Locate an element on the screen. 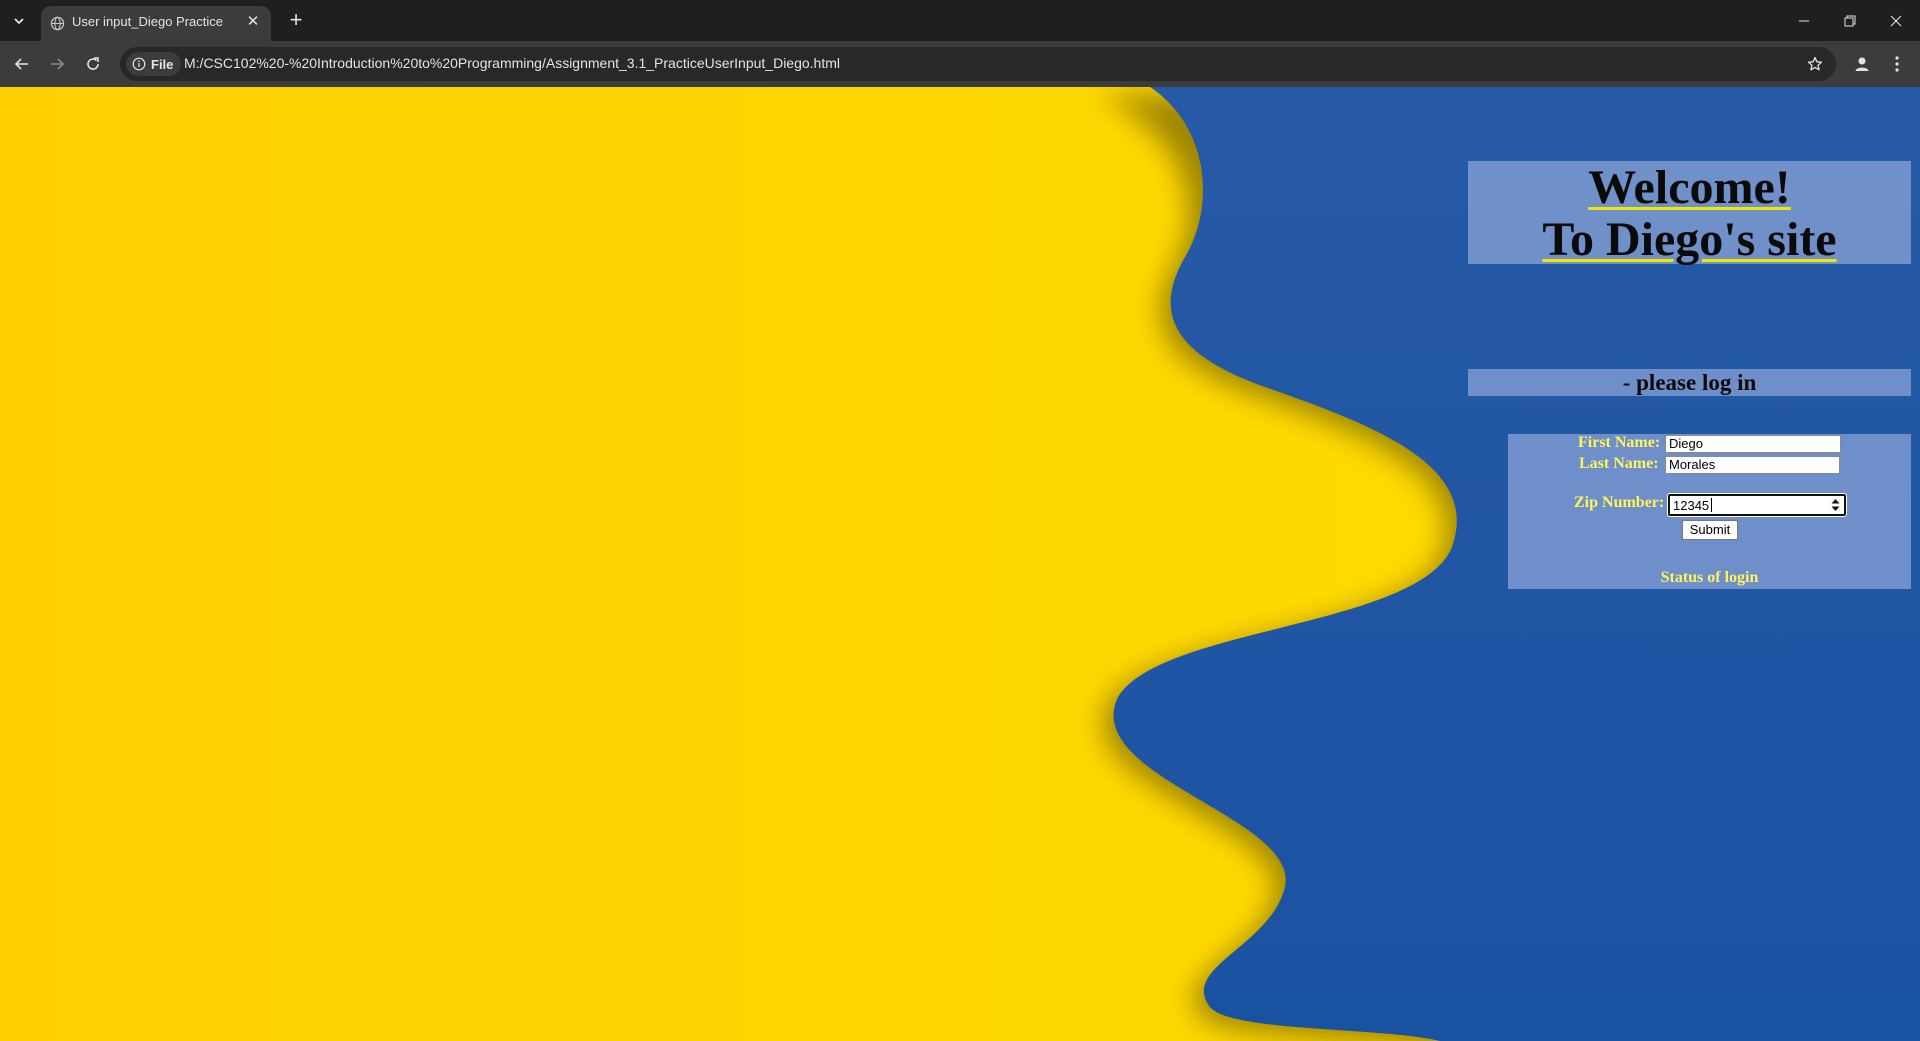  new-tab-button: + is located at coordinates (296, 21).